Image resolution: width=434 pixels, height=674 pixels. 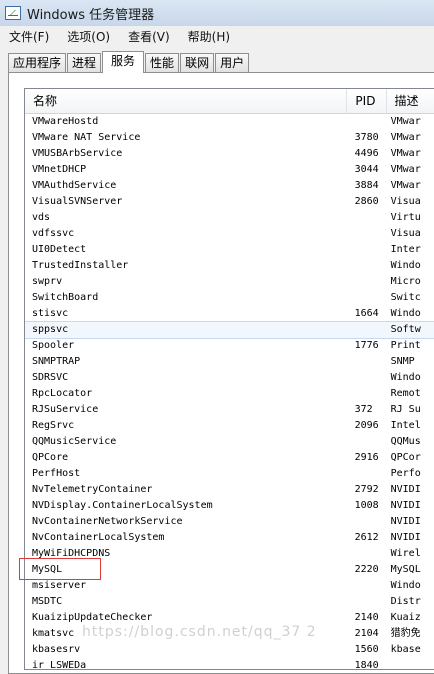 I want to click on table-row: PerfHost Perfo, so click(x=229, y=474).